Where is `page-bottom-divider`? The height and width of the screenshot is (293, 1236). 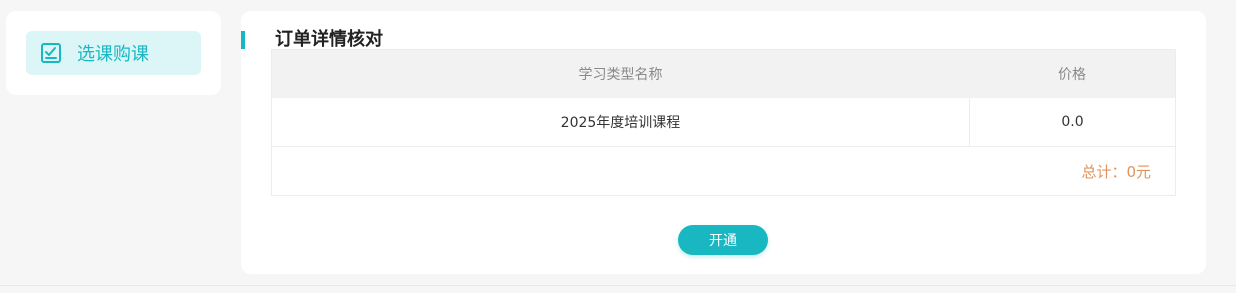
page-bottom-divider is located at coordinates (618, 285).